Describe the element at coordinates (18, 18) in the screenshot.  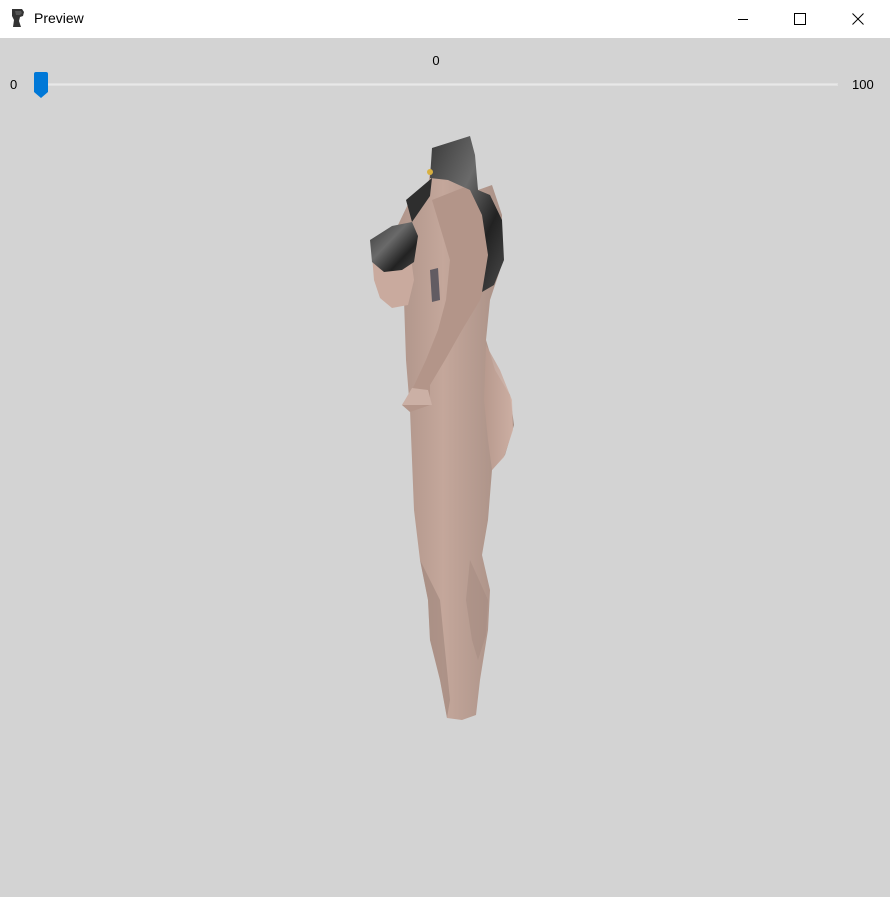
I see `app-icon` at that location.